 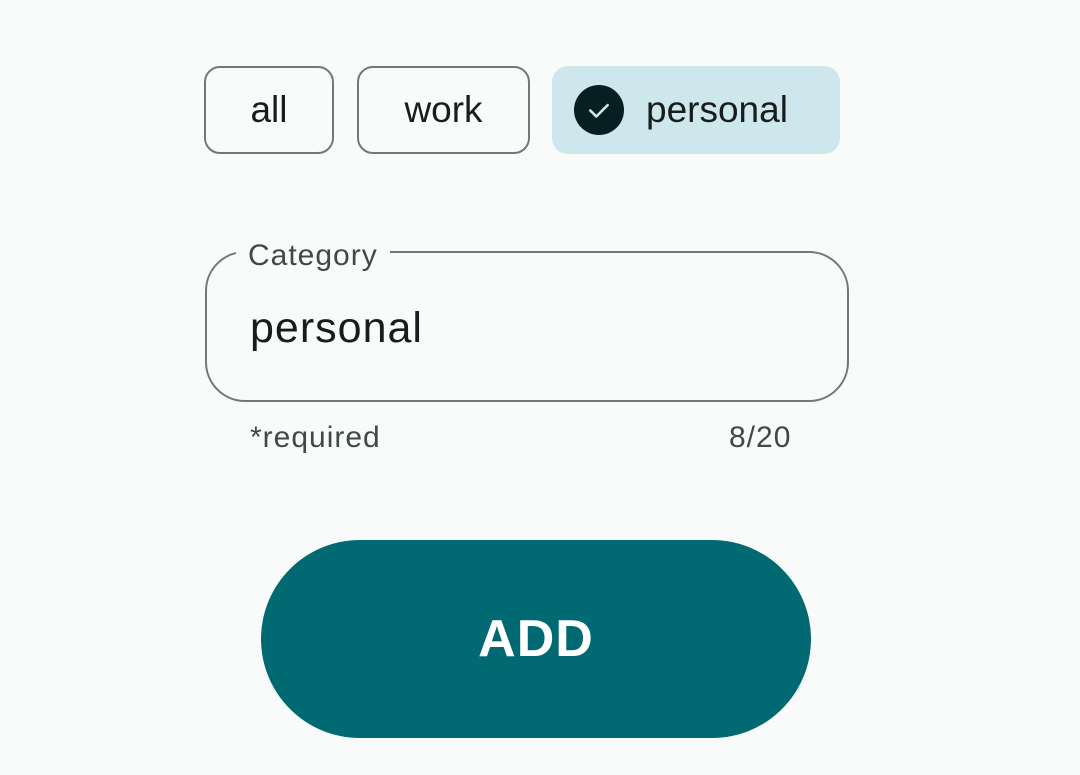 I want to click on add-button-label: ADD, so click(x=536, y=639).